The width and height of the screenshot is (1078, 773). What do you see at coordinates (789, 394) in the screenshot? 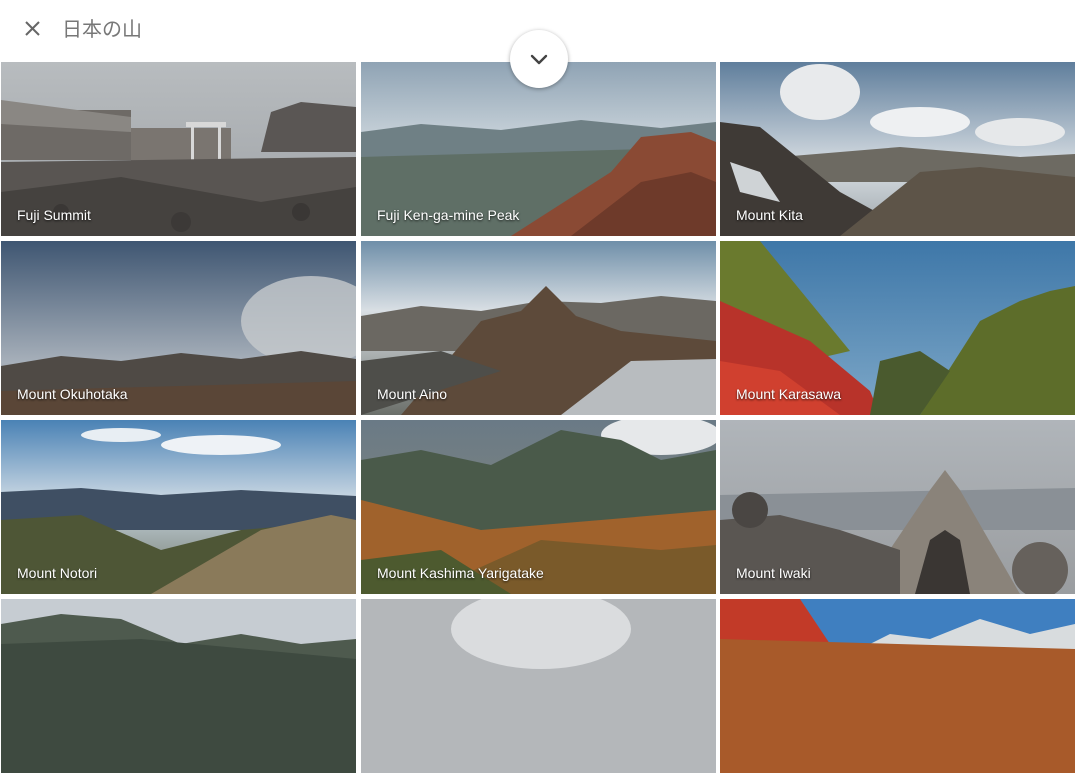
I see `tile-label: Mount Karasawa` at bounding box center [789, 394].